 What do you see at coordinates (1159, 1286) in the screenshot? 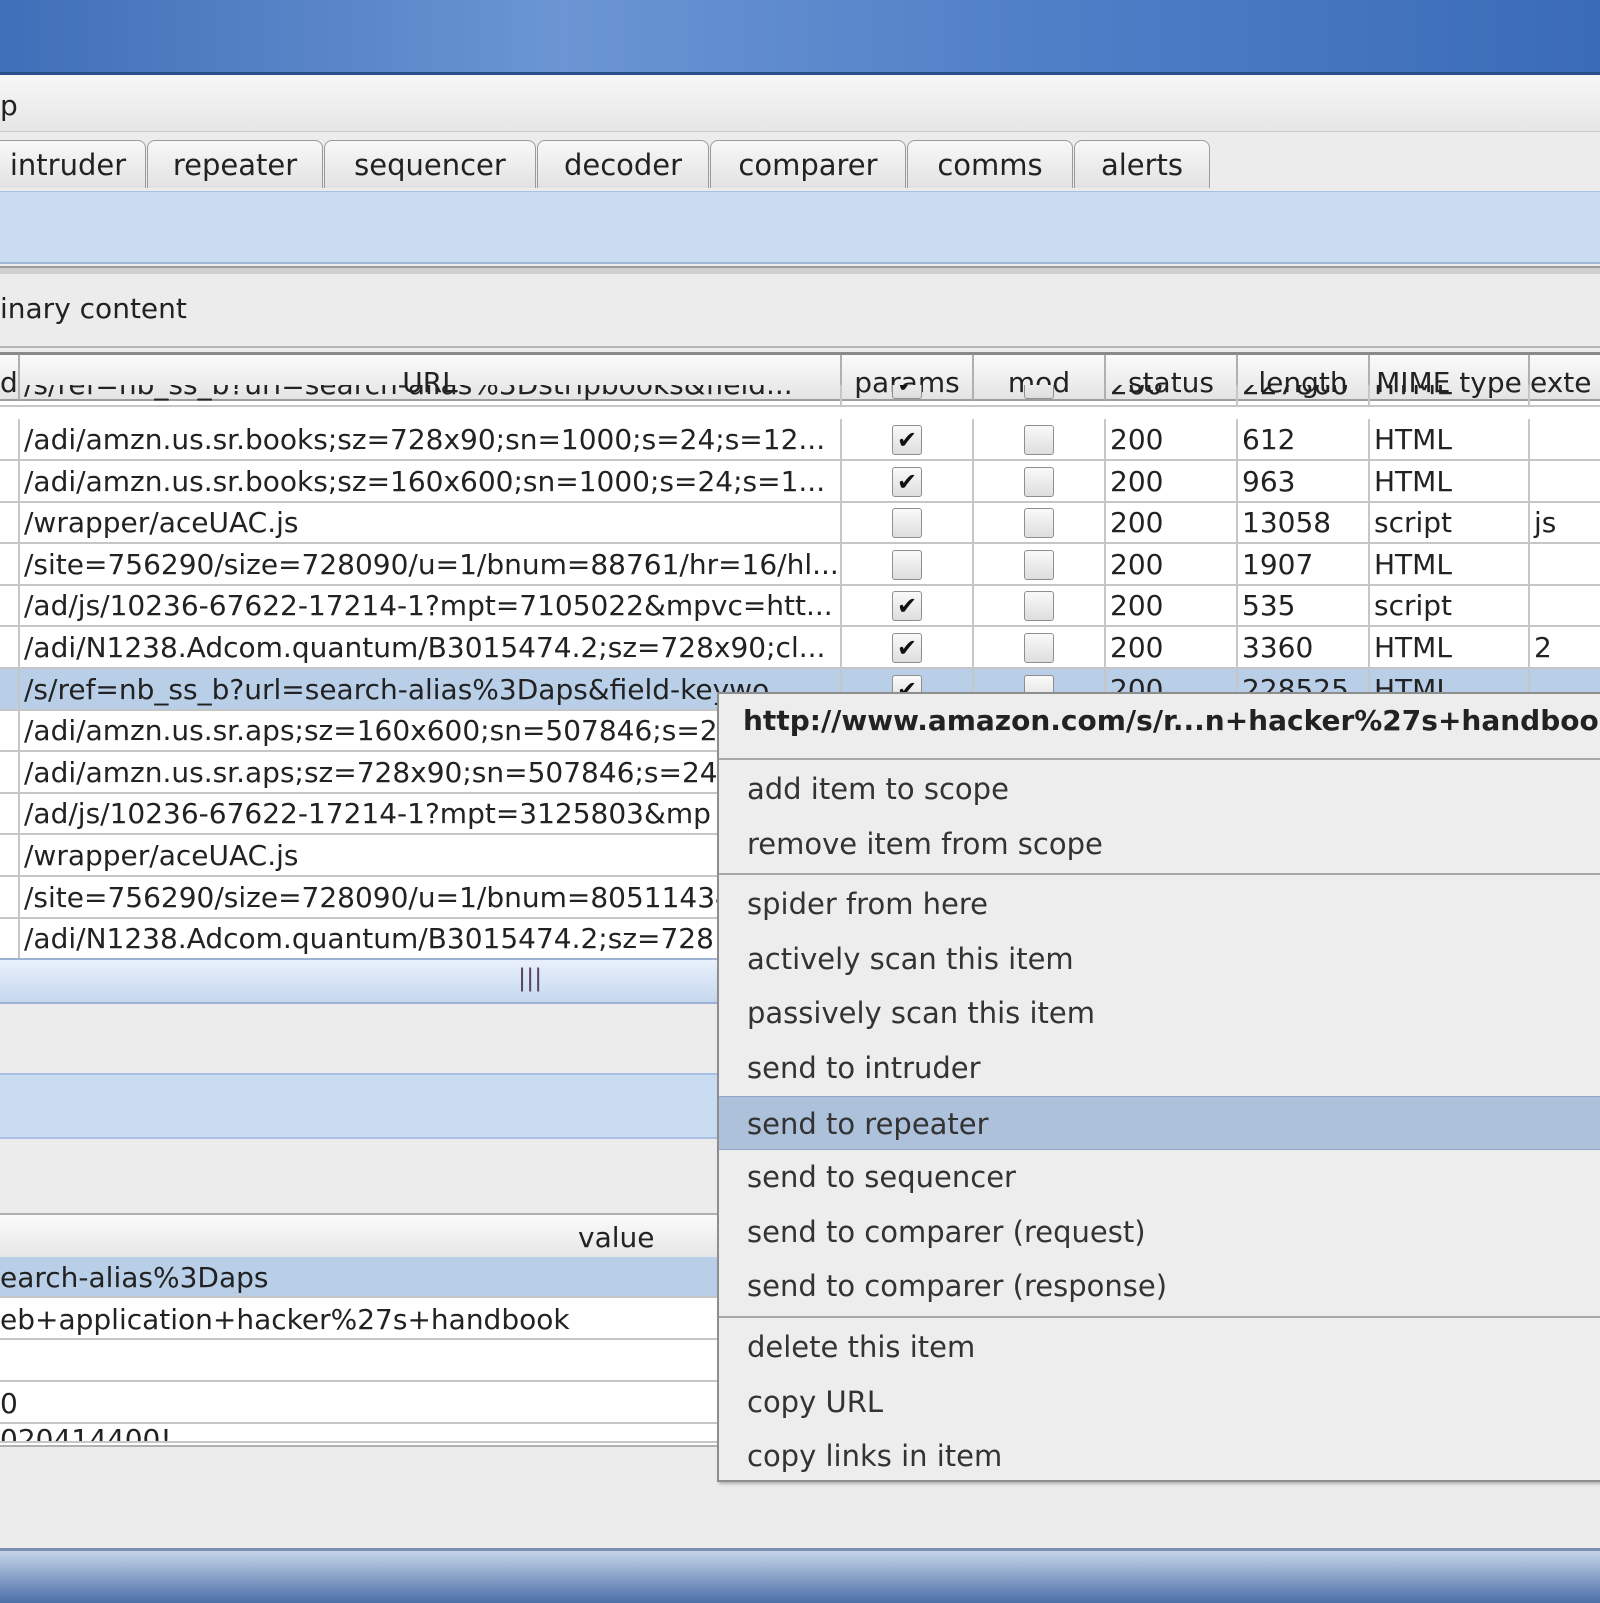
I see `menu-item-send-to-comparer-response: send to comparer (response)` at bounding box center [1159, 1286].